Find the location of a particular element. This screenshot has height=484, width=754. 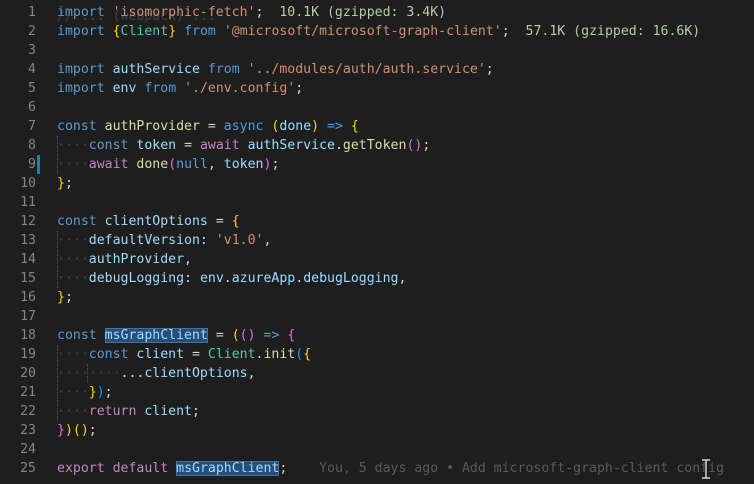

code-line: 11 is located at coordinates (377, 202).